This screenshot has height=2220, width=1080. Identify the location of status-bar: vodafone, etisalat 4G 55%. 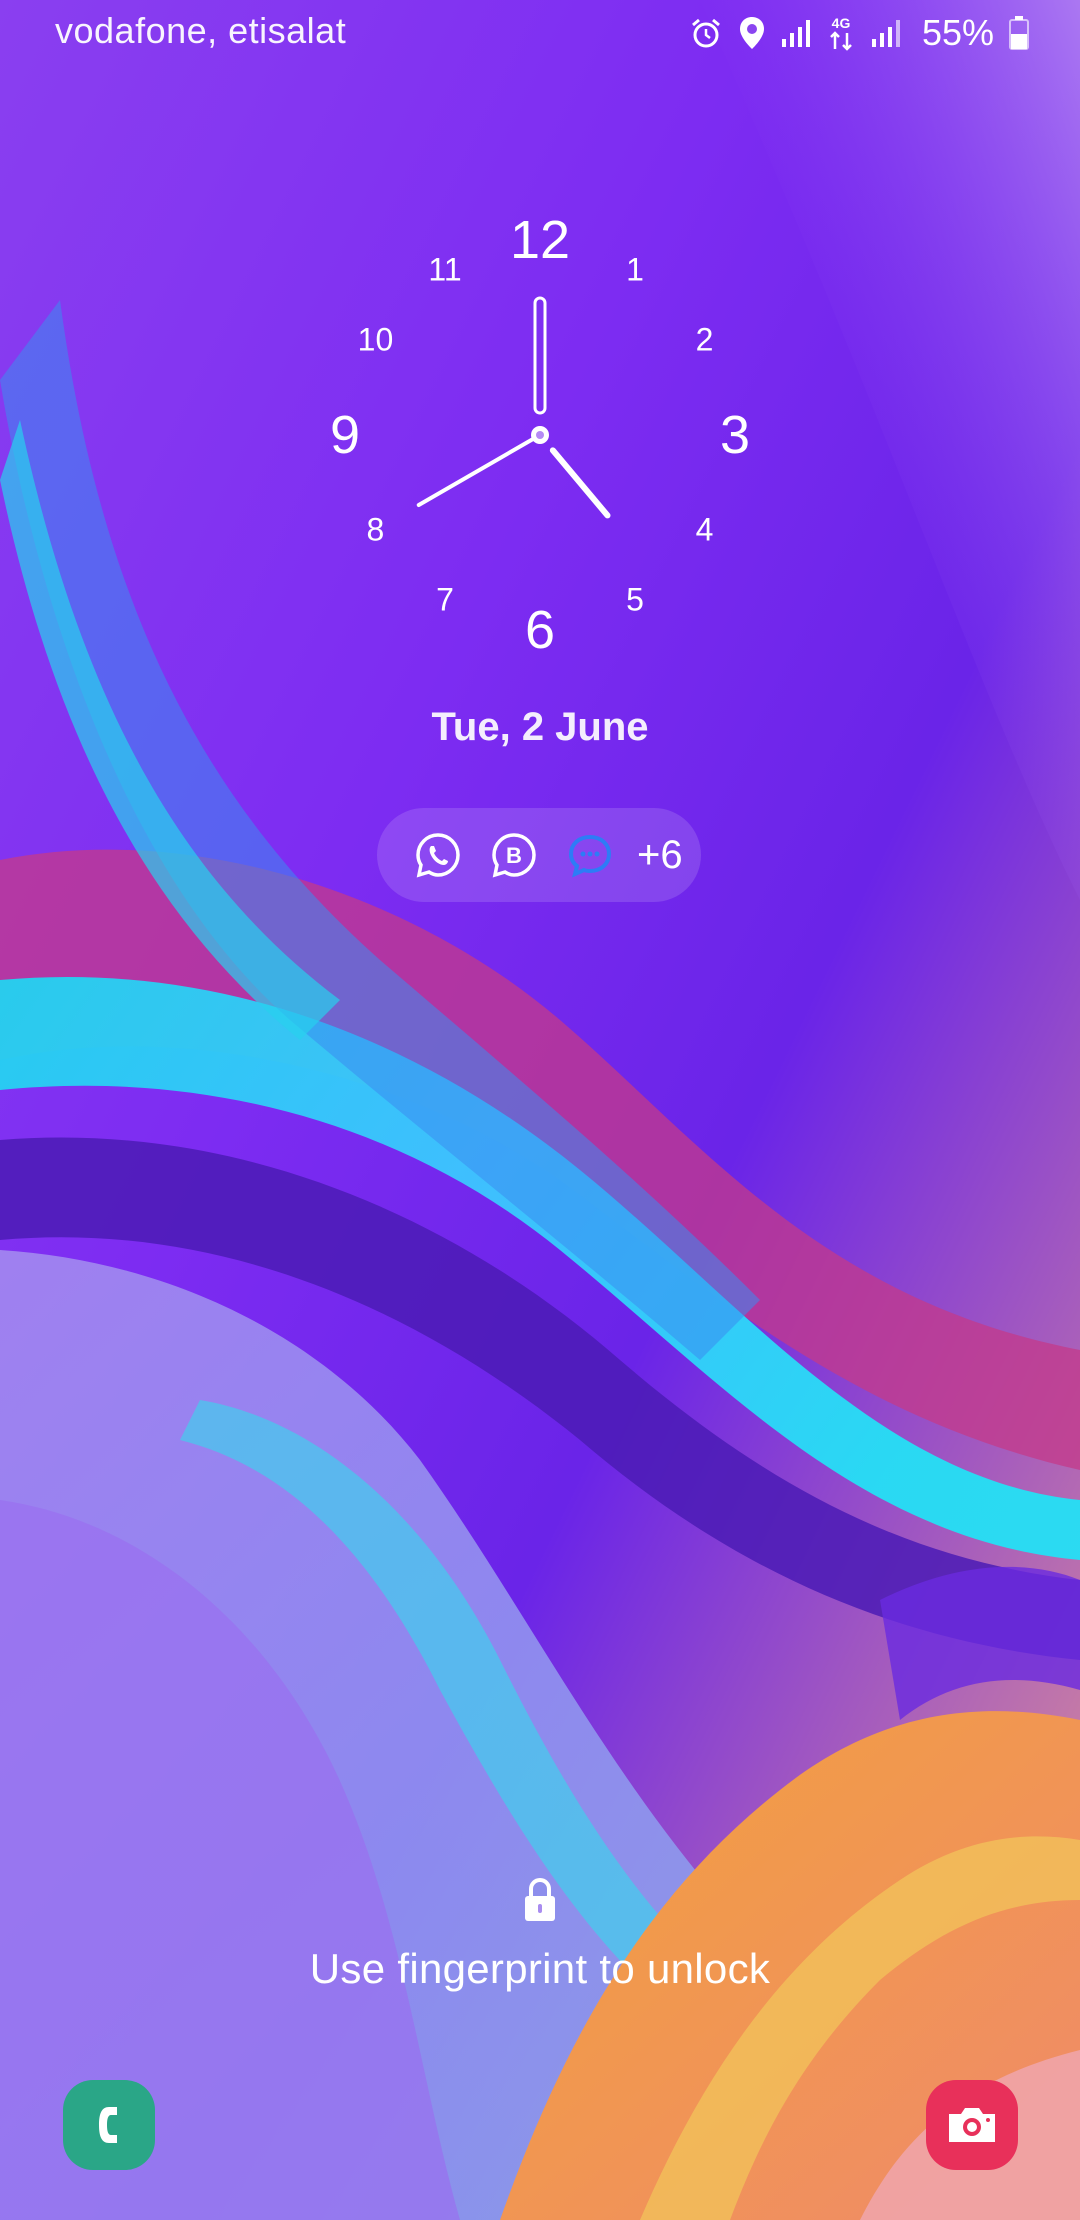
(540, 34).